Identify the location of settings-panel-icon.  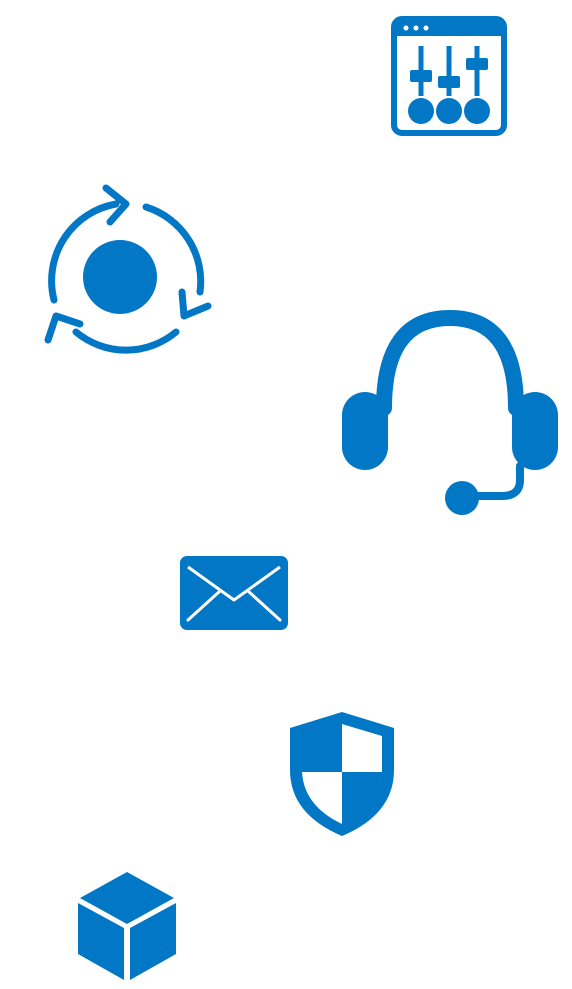
(449, 77).